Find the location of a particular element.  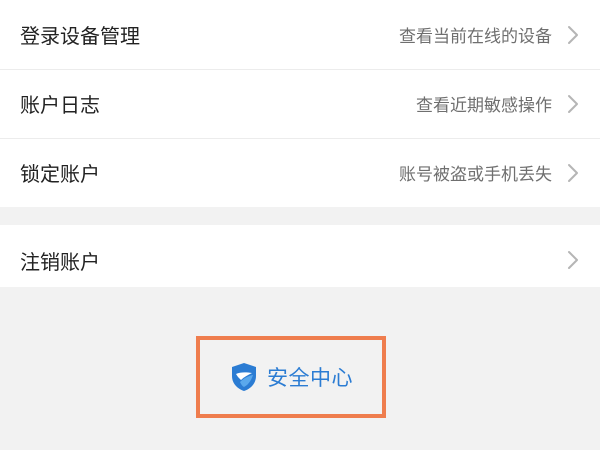

section-gap is located at coordinates (300, 216).